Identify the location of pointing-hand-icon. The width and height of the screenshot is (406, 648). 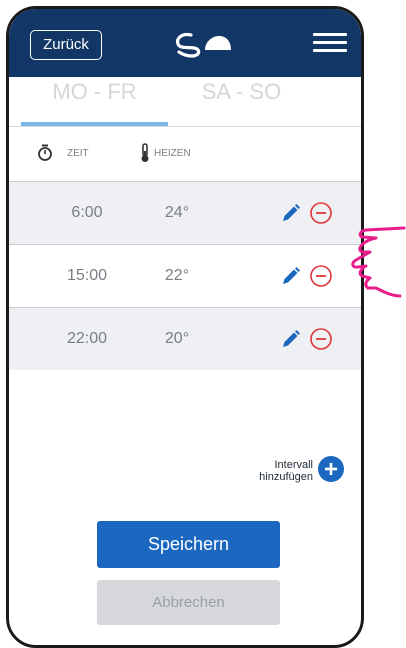
(378, 262).